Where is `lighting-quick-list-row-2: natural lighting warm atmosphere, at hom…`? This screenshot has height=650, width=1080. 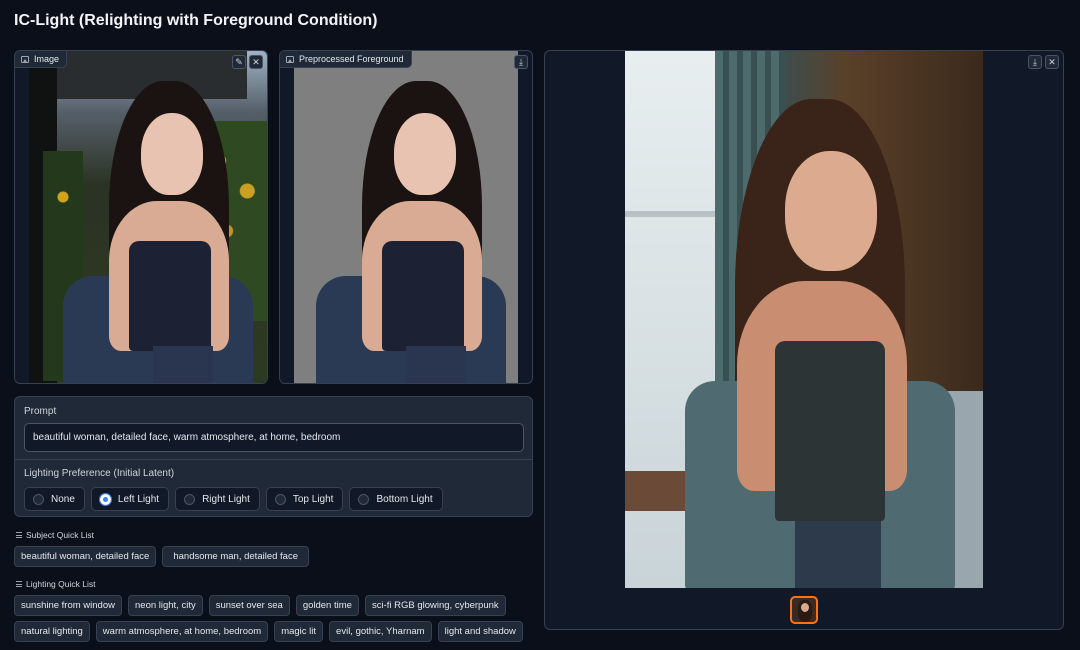 lighting-quick-list-row-2: natural lighting warm atmosphere, at hom… is located at coordinates (268, 631).